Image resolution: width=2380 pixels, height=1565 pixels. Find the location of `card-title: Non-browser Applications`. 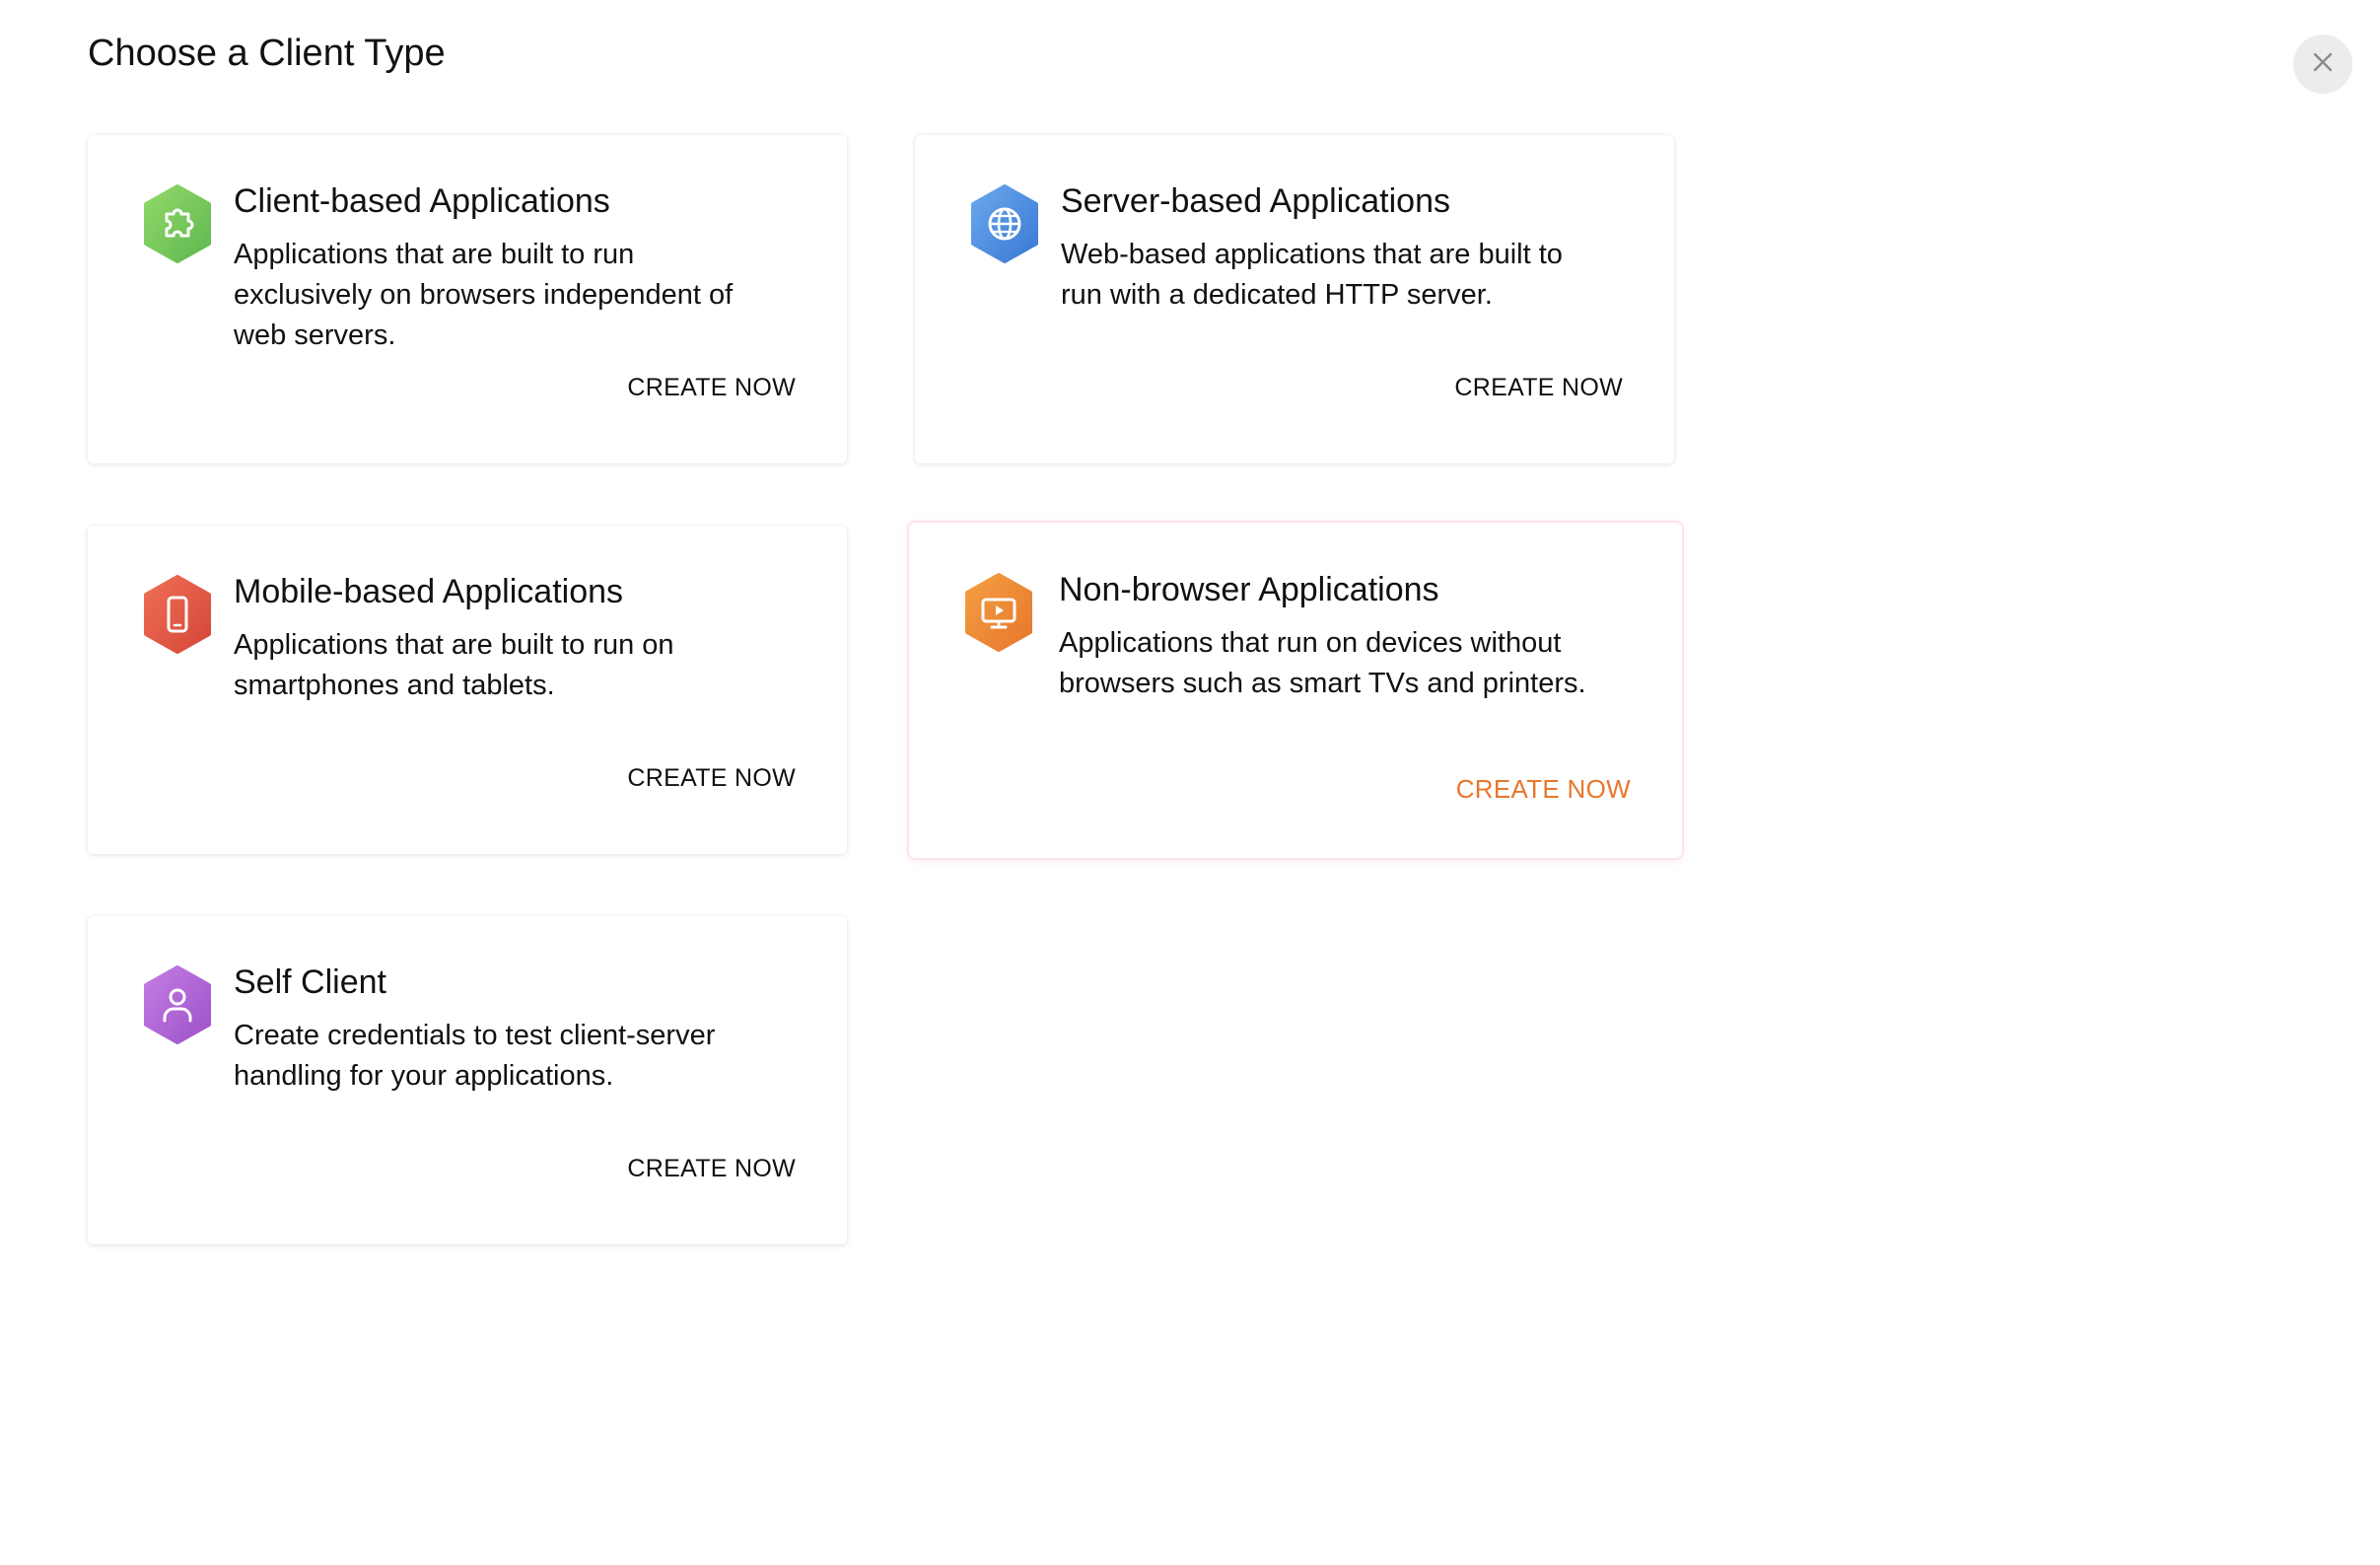

card-title: Non-browser Applications is located at coordinates (1249, 590).